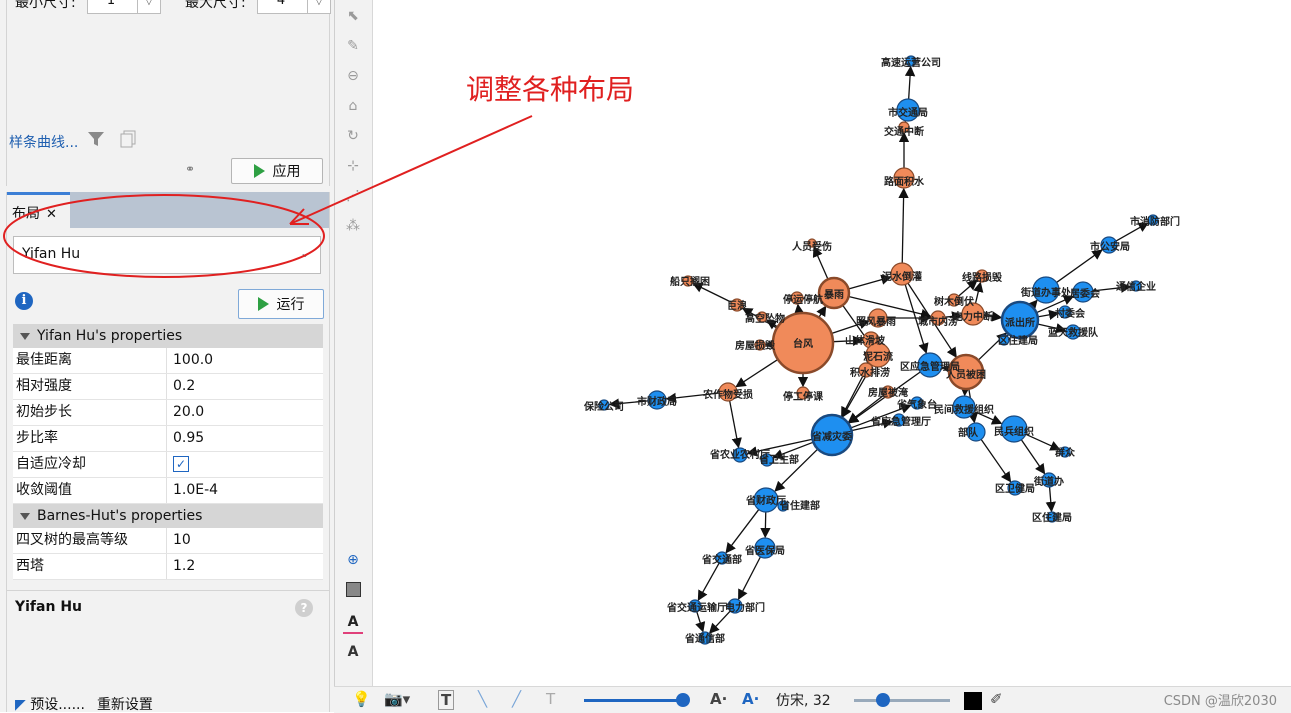  What do you see at coordinates (883, 700) in the screenshot?
I see `font-scale-knob` at bounding box center [883, 700].